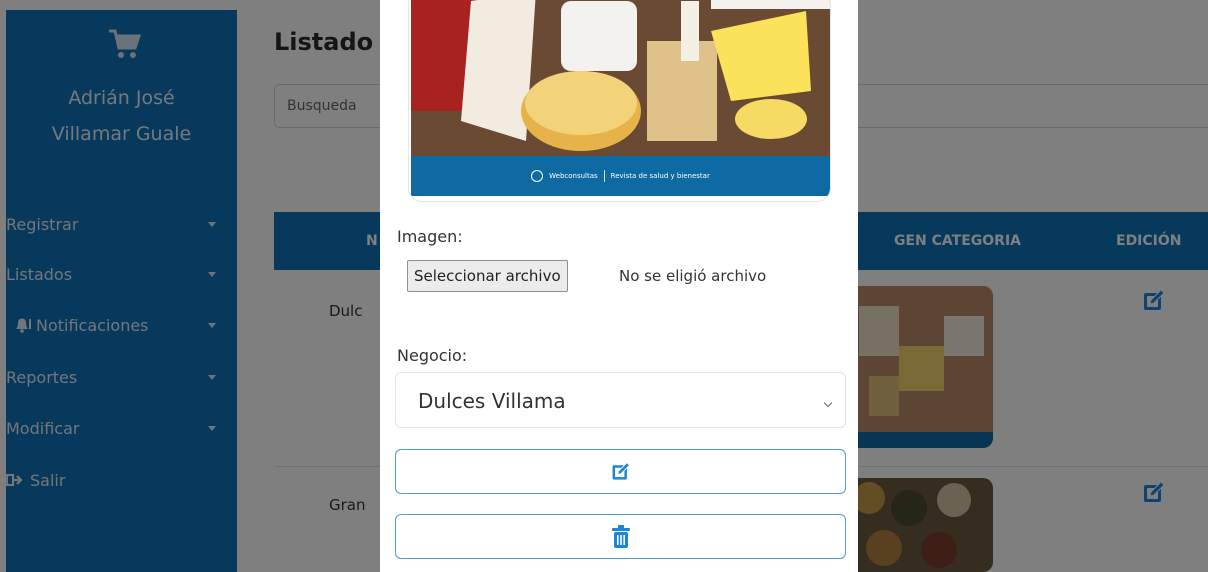 This screenshot has height=572, width=1208. Describe the element at coordinates (432, 355) in the screenshot. I see `negocio-label: Negocio:` at that location.